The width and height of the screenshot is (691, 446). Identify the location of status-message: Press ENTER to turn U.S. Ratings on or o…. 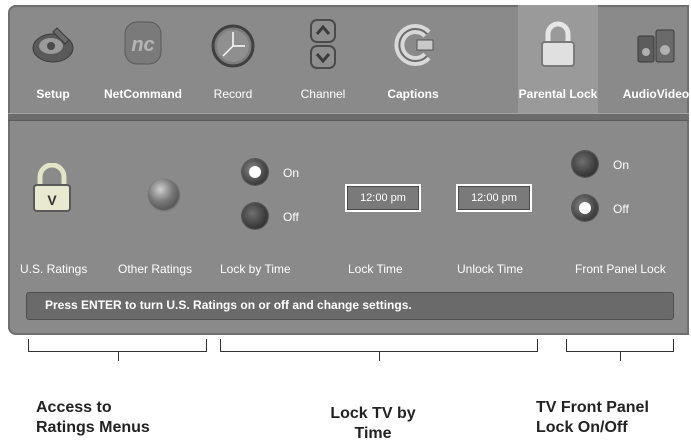
(228, 305).